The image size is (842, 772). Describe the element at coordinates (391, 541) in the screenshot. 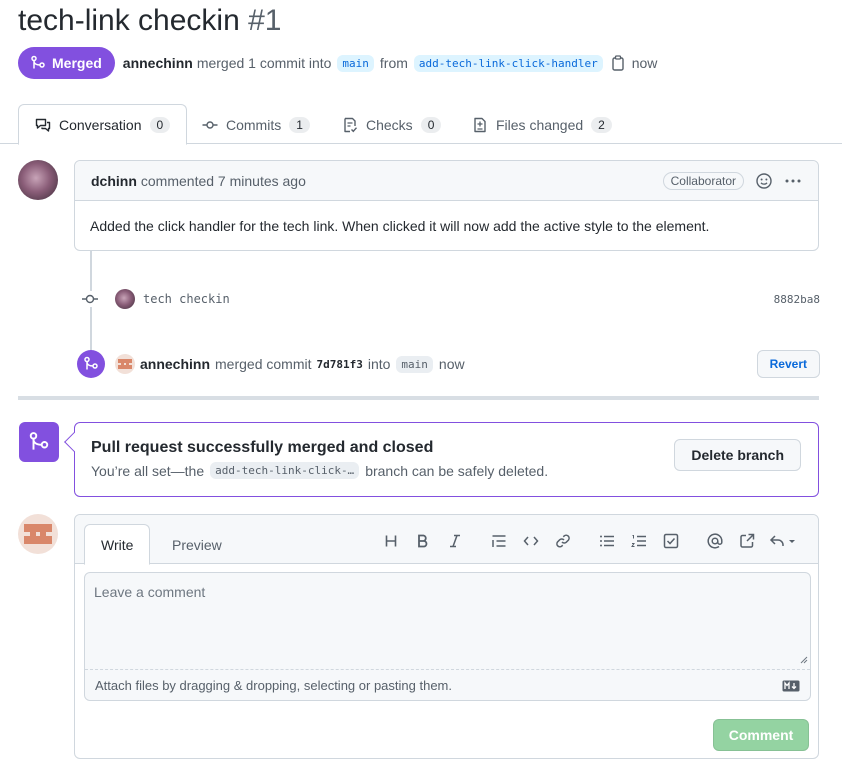

I see `heading-icon` at that location.